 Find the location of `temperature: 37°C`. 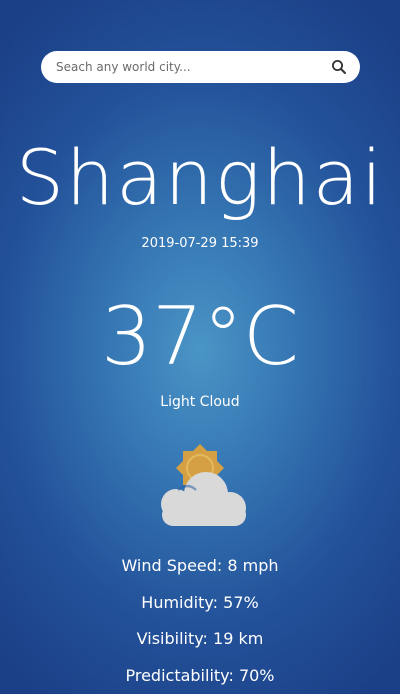

temperature: 37°C is located at coordinates (200, 336).